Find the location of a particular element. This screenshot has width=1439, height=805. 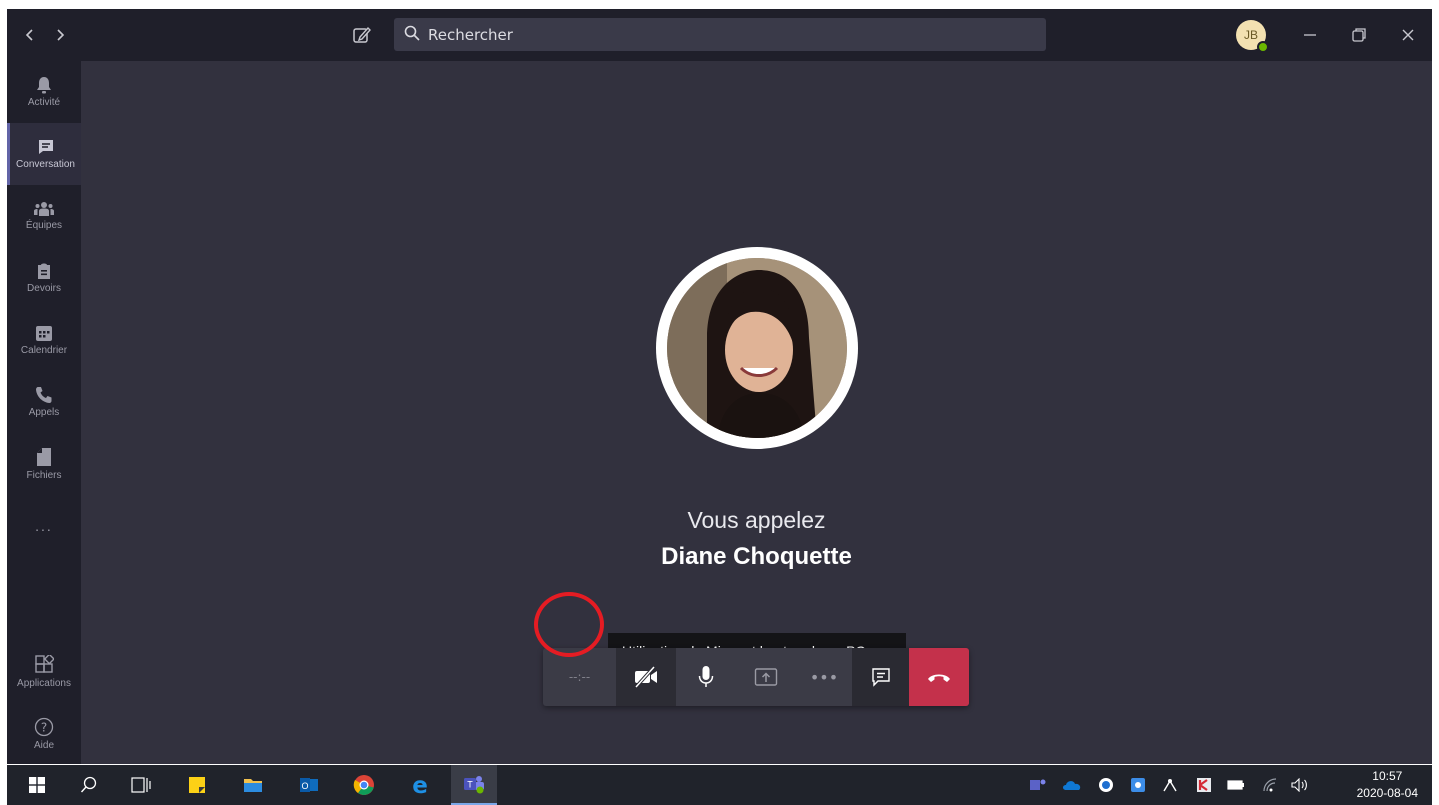

teams-taskbar-icon: T is located at coordinates (474, 785).